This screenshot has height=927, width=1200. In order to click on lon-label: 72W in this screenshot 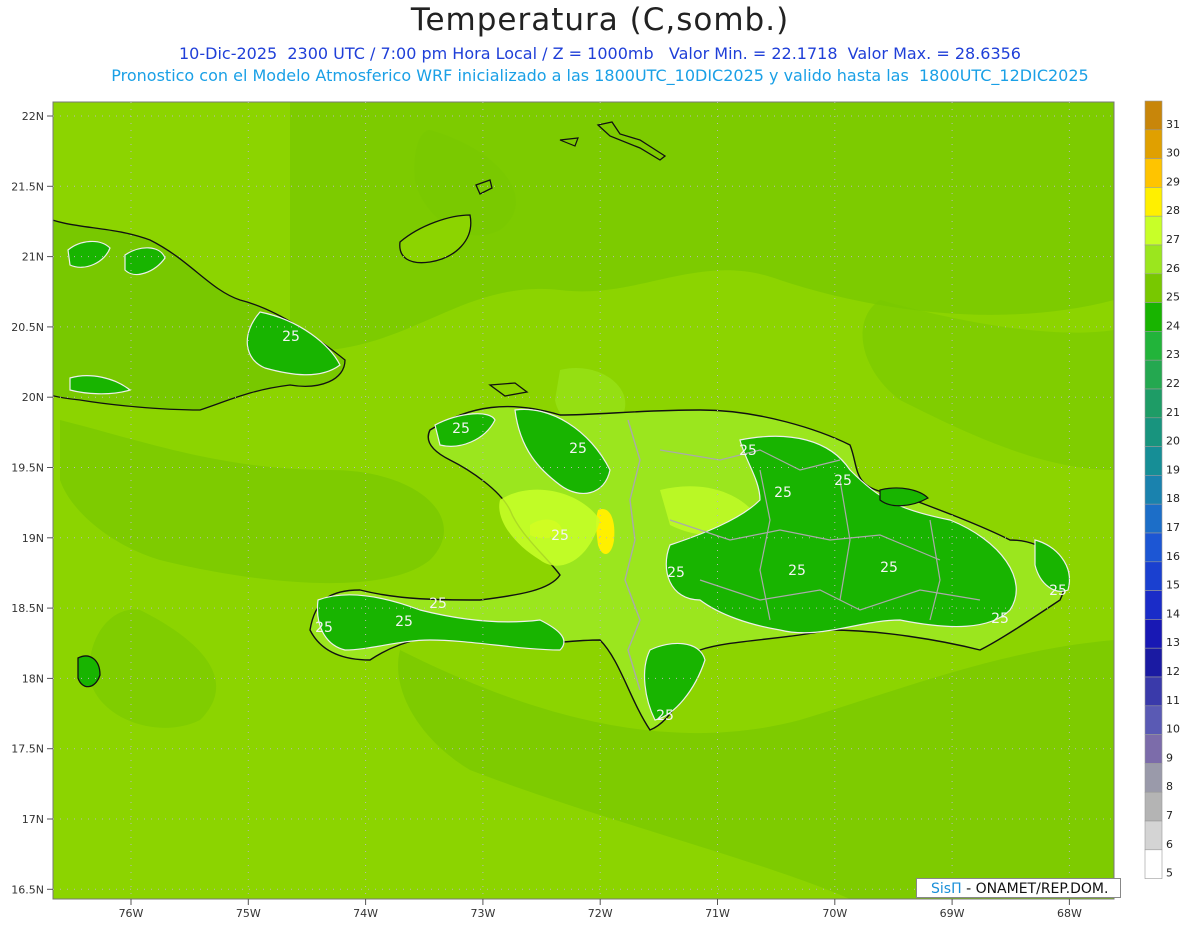, I will do `click(600, 913)`.